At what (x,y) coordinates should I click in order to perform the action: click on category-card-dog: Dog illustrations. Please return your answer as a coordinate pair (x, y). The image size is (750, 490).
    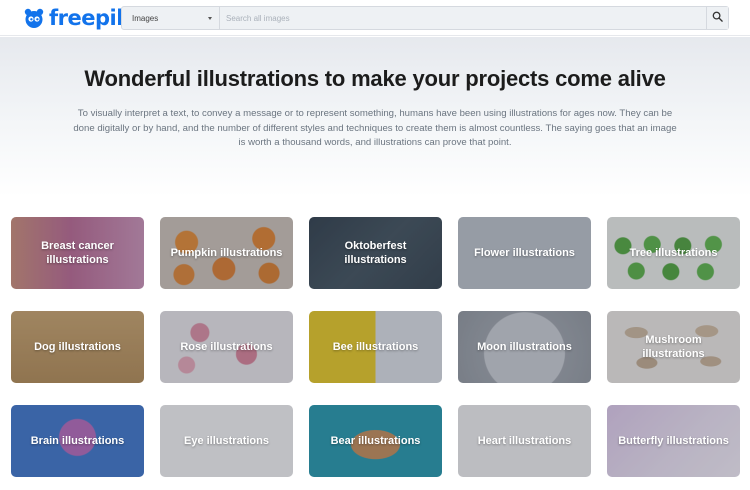
    Looking at the image, I should click on (77, 347).